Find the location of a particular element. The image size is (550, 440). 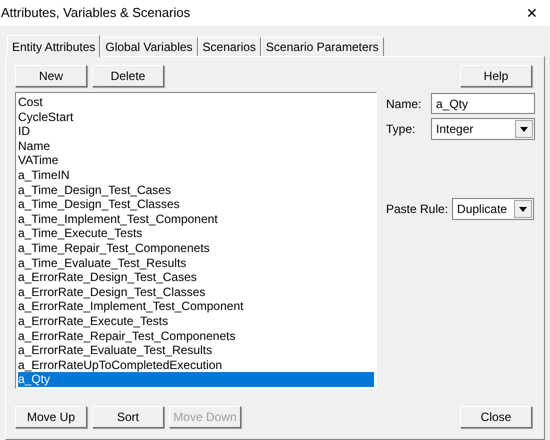

paste-rule-dropdown: Duplicate is located at coordinates (493, 209).